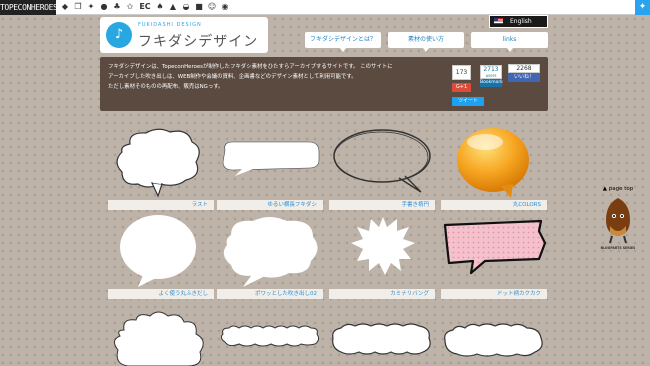 This screenshot has height=366, width=650. Describe the element at coordinates (618, 248) in the screenshot. I see `page-top-footer: BLOGPARTS SERIES` at that location.